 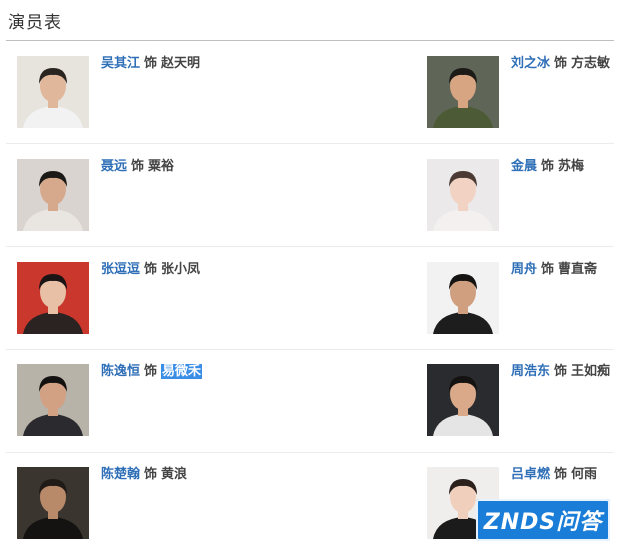 What do you see at coordinates (110, 400) in the screenshot?
I see `cast-item: 陈逸恒饰易微禾` at bounding box center [110, 400].